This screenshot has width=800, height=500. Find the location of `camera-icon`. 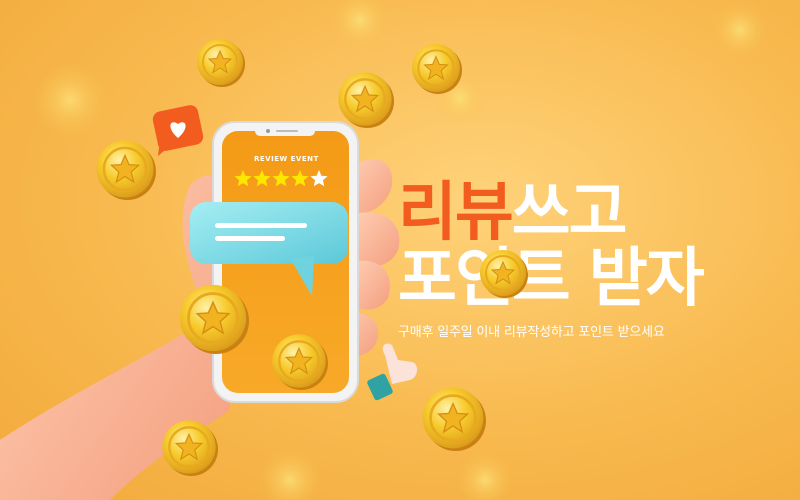

camera-icon is located at coordinates (268, 131).